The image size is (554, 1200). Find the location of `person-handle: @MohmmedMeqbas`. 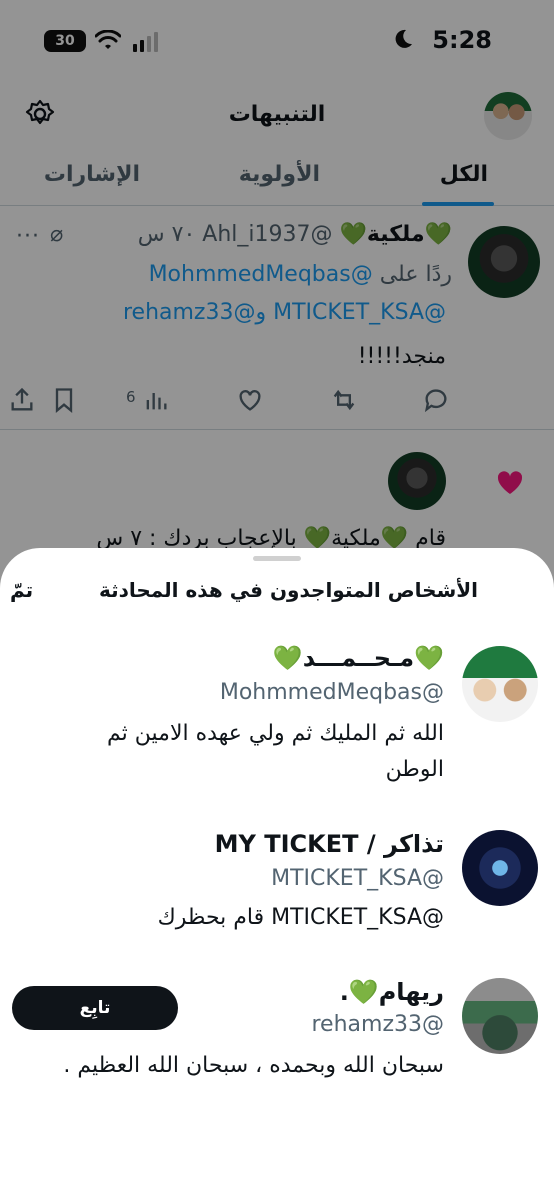

person-handle: @MohmmedMeqbas is located at coordinates (331, 692).